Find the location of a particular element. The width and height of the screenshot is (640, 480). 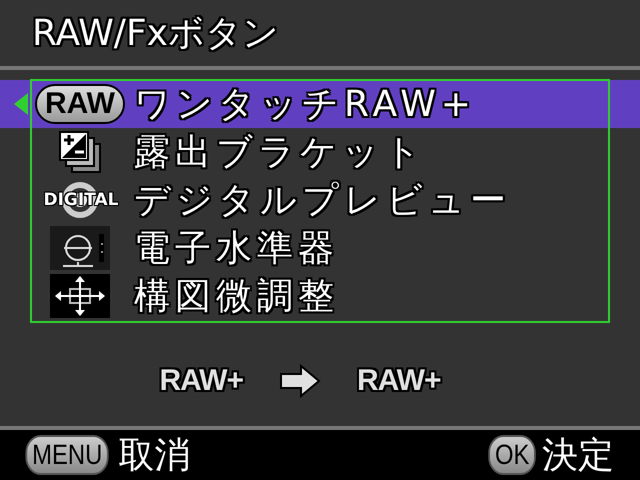

arrow-icon is located at coordinates (300, 381).